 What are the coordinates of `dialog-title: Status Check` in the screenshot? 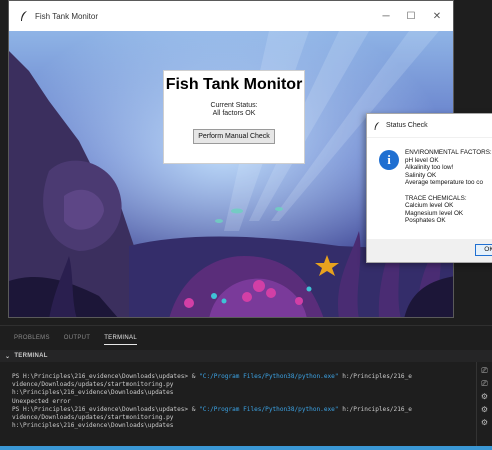 It's located at (407, 125).